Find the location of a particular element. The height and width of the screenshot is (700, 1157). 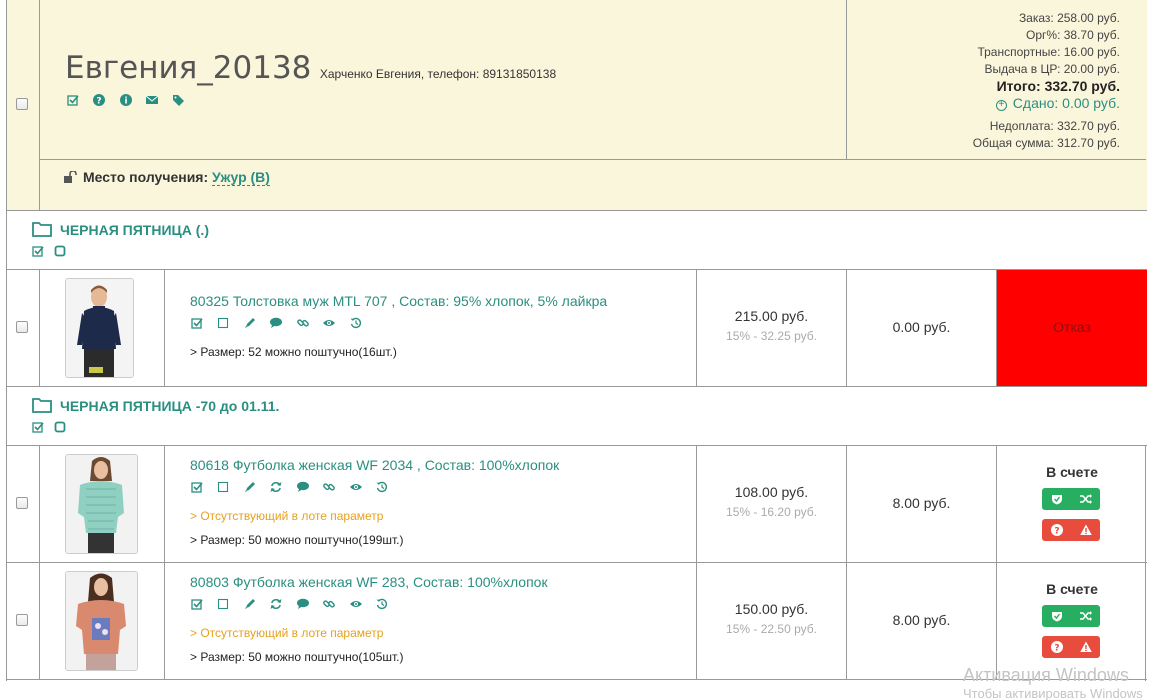

info-circle-icon: i is located at coordinates (125, 99).